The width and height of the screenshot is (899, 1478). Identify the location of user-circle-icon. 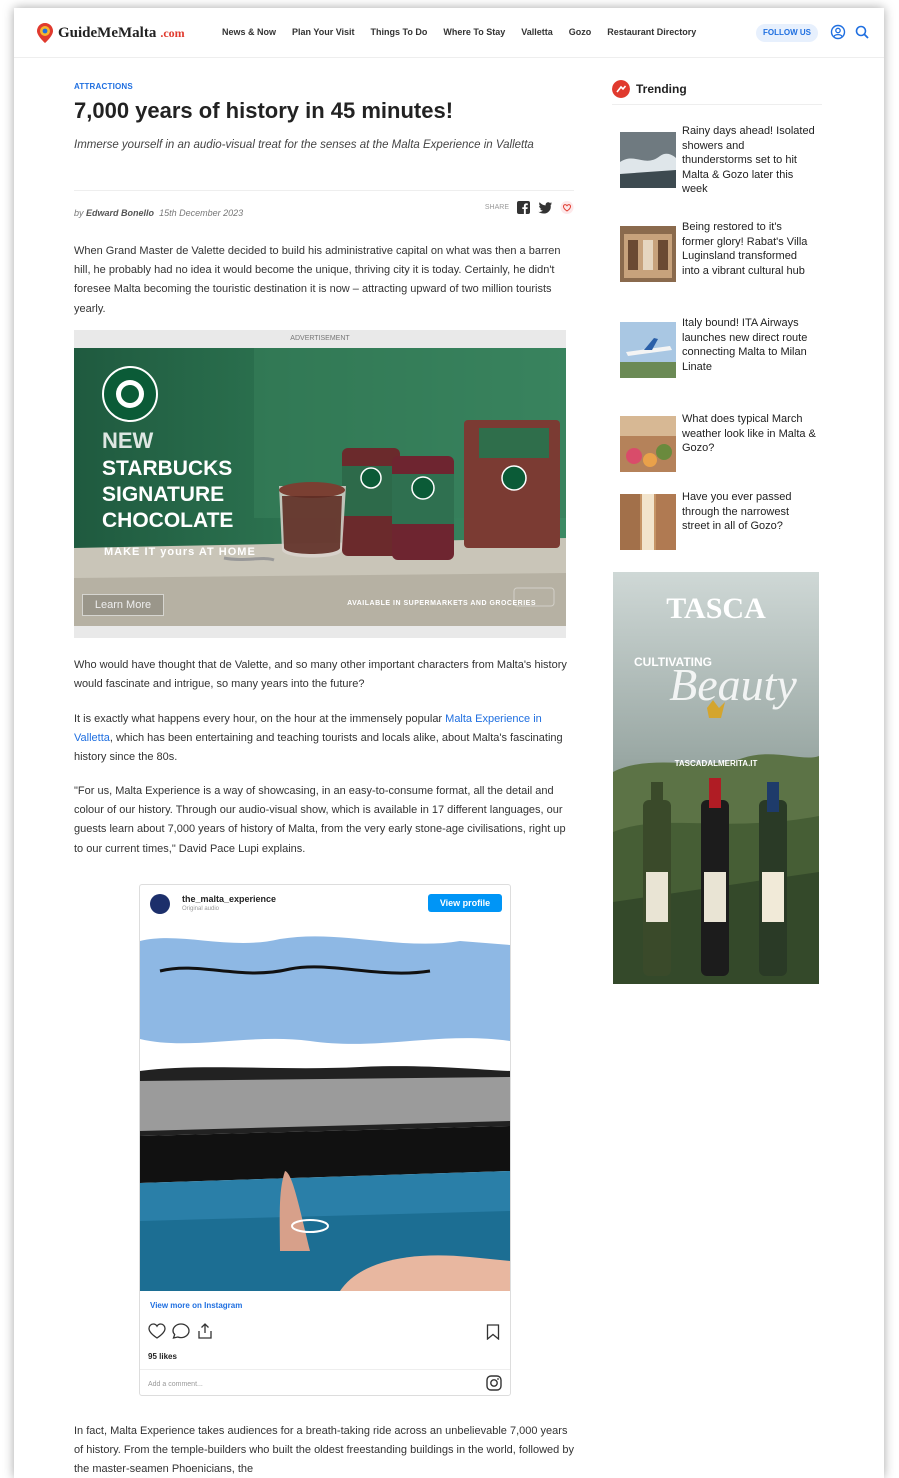
(838, 32).